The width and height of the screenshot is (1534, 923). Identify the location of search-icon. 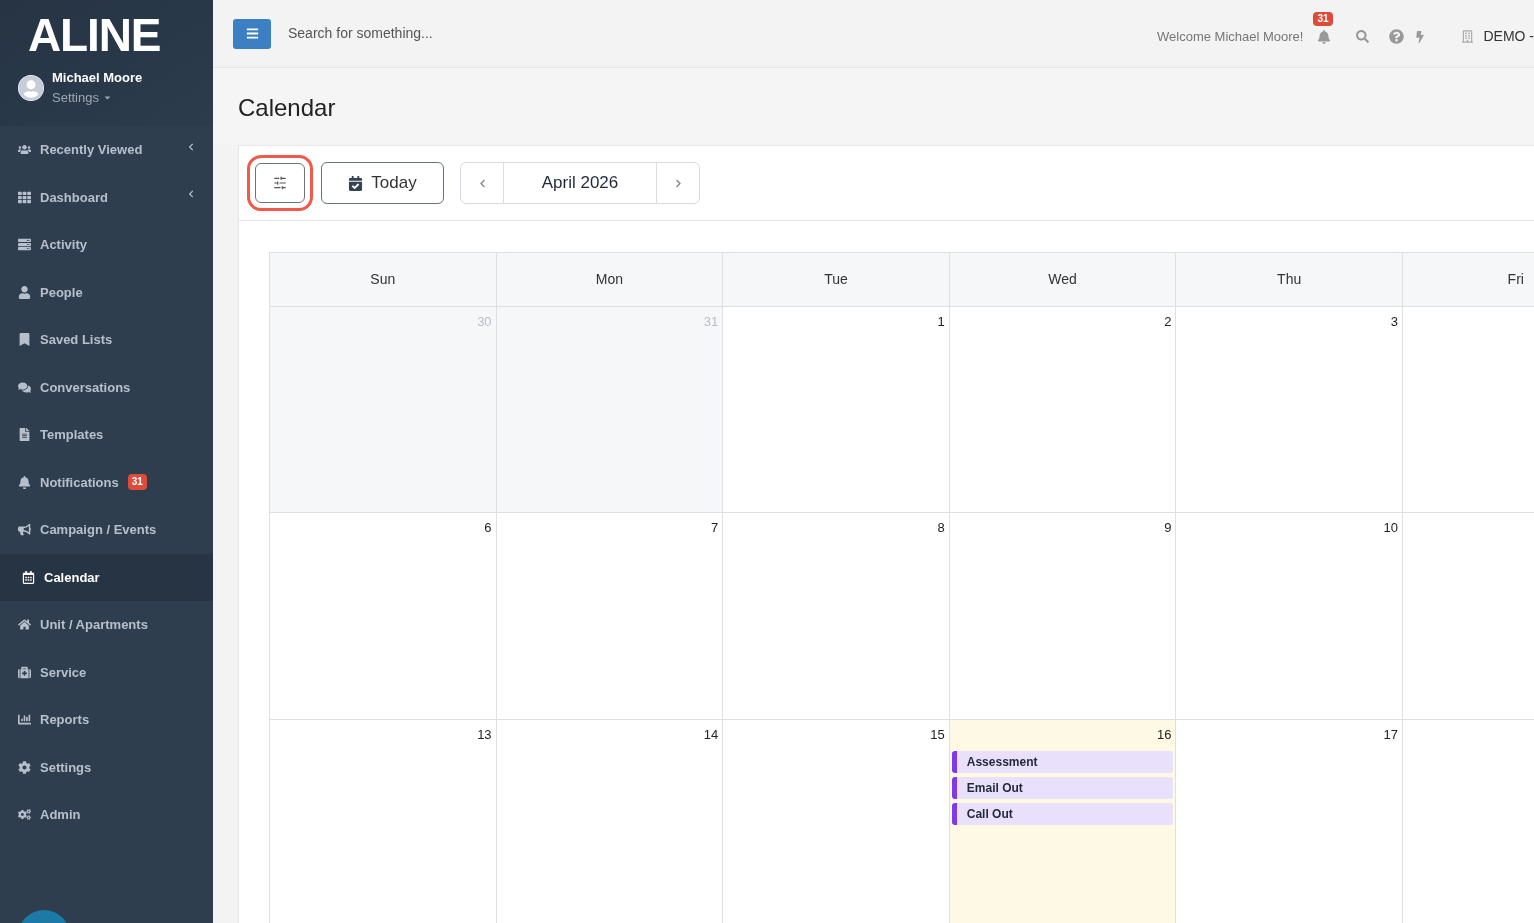
(1363, 36).